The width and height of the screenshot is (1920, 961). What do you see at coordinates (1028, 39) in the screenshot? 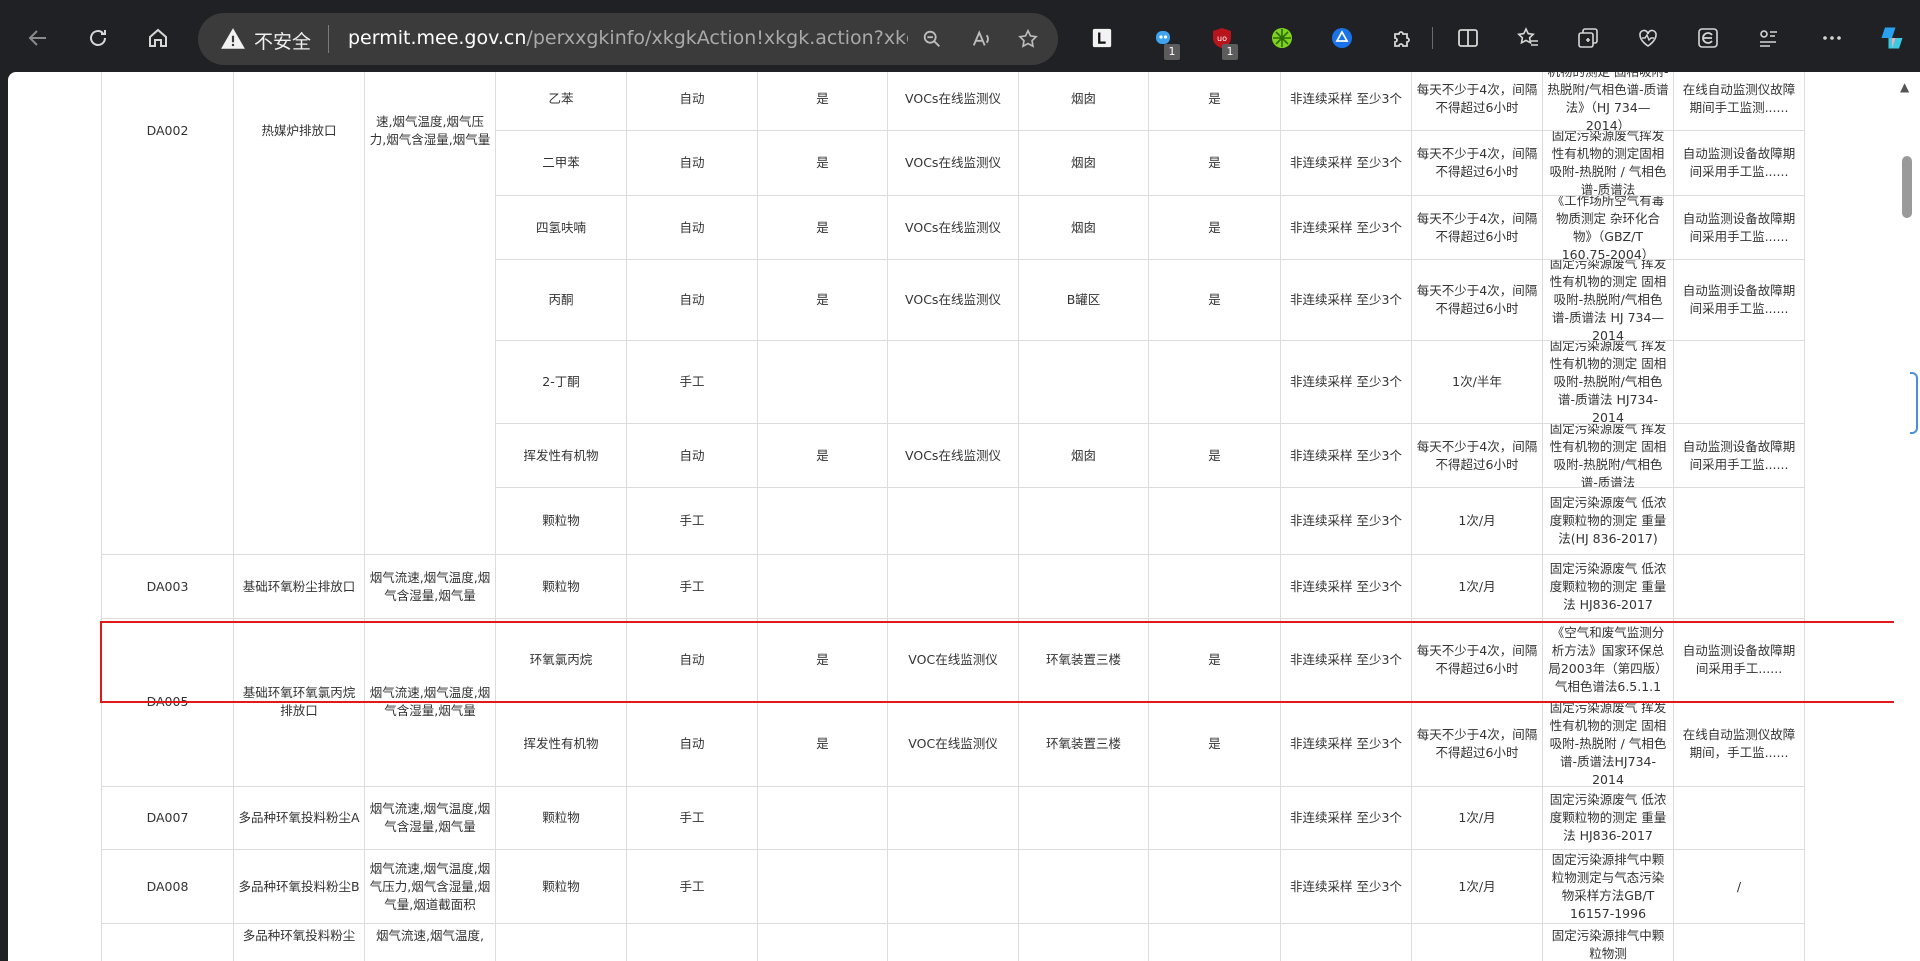
I see `favorite-star-icon` at bounding box center [1028, 39].